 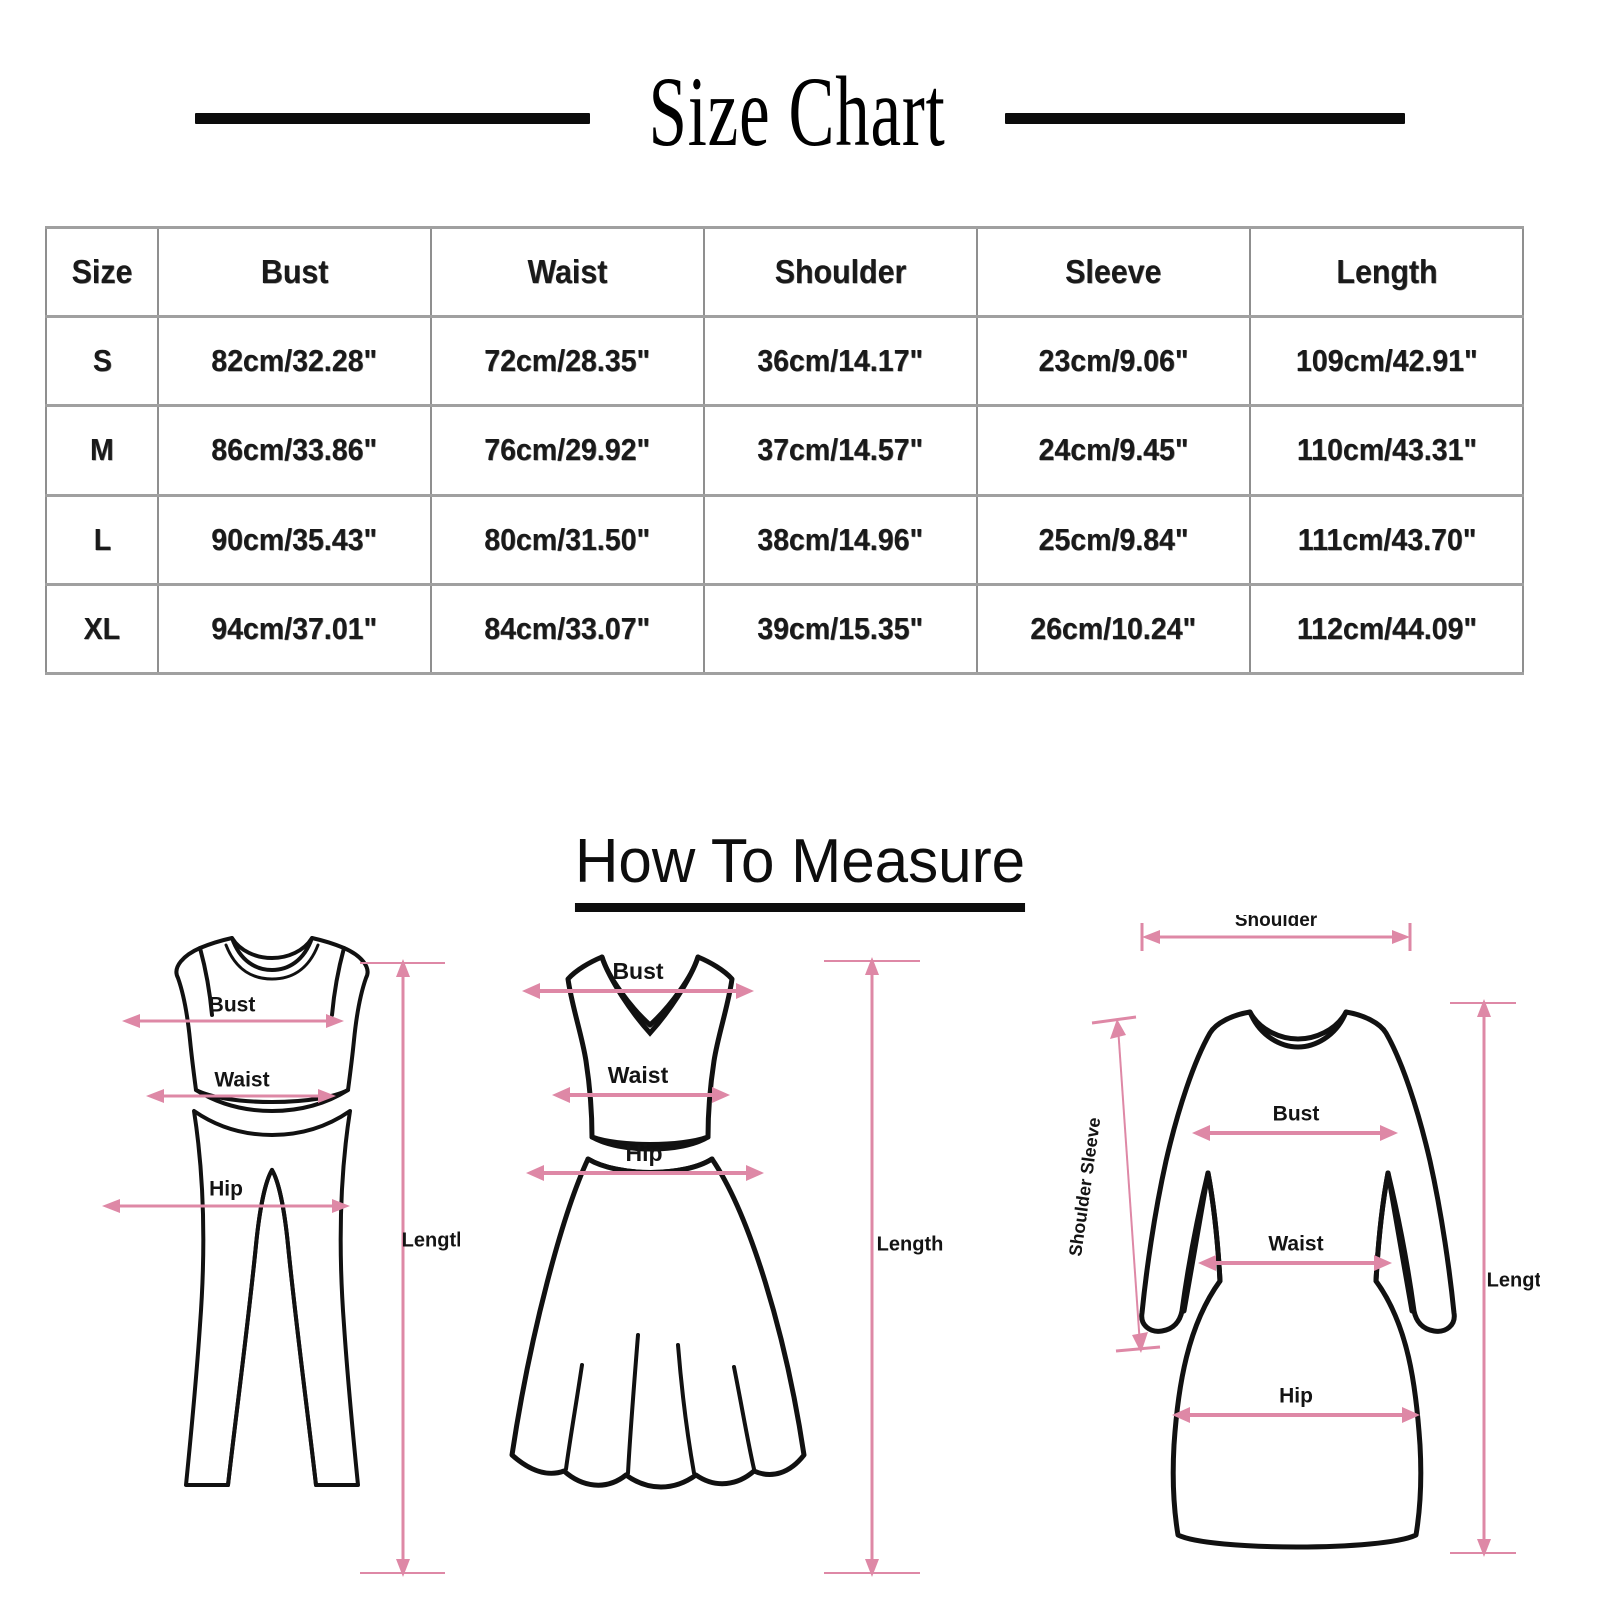 I want to click on table-header-length: Length, so click(x=1386, y=272).